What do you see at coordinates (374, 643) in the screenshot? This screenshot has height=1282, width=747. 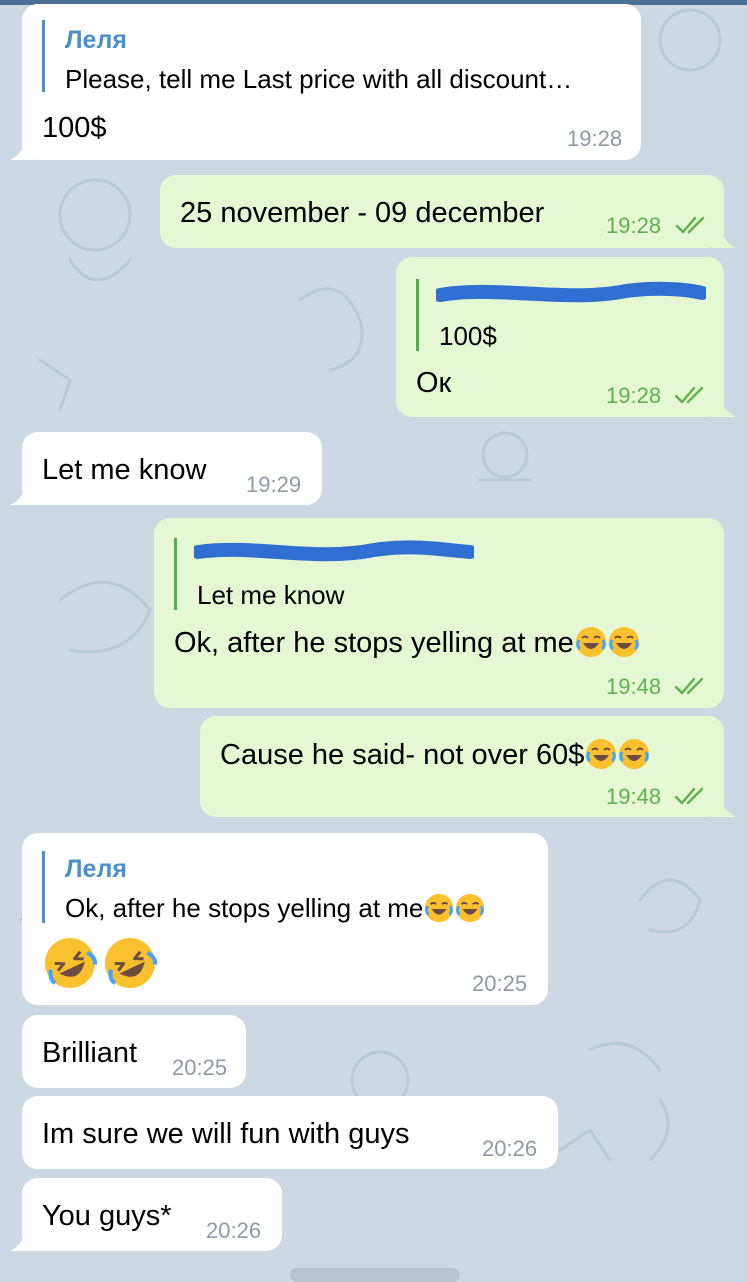 I see `message-text-content: Ok, after he stops yelling at me` at bounding box center [374, 643].